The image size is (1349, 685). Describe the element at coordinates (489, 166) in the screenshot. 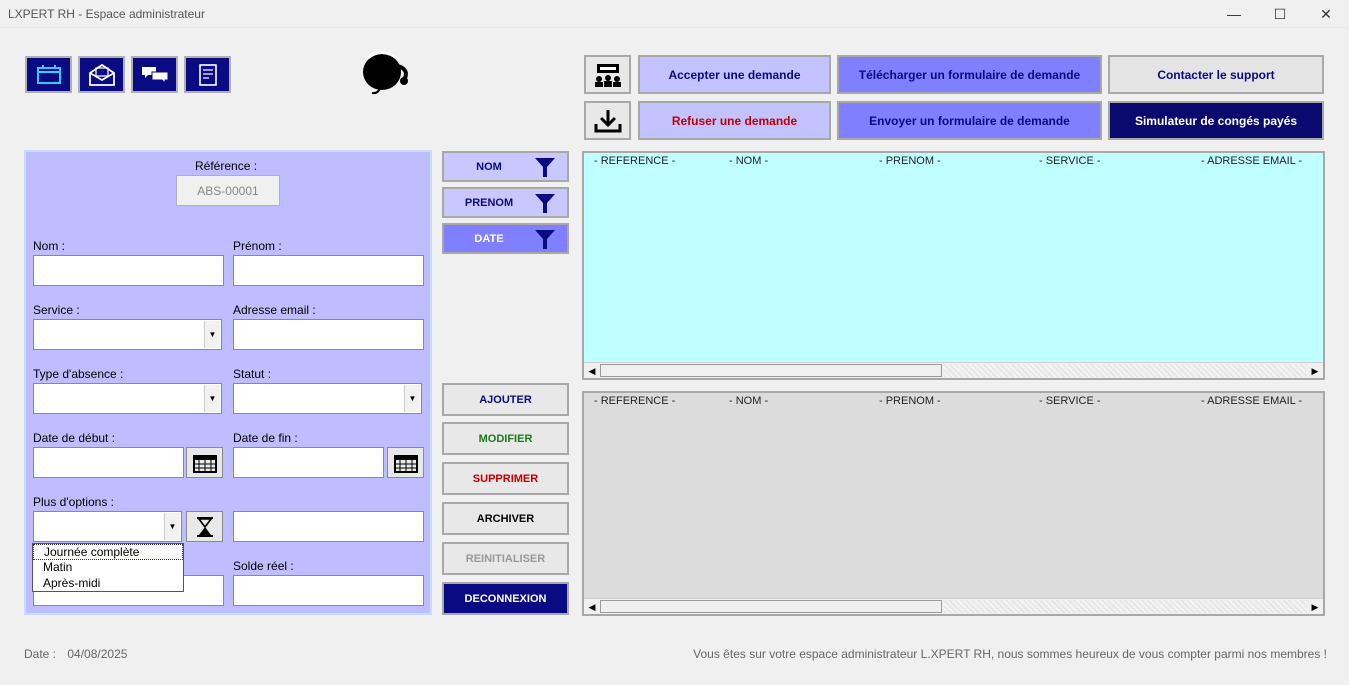

I see `filter-nom-label: NOM` at that location.